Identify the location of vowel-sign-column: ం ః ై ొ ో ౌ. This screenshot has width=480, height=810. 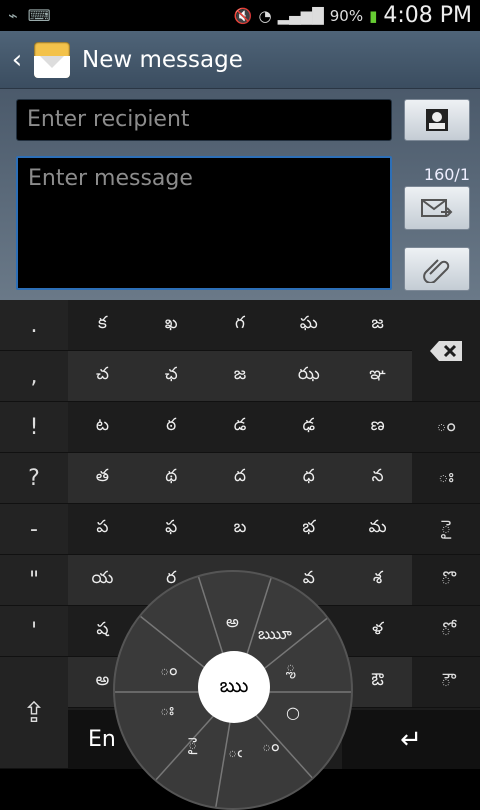
(446, 504).